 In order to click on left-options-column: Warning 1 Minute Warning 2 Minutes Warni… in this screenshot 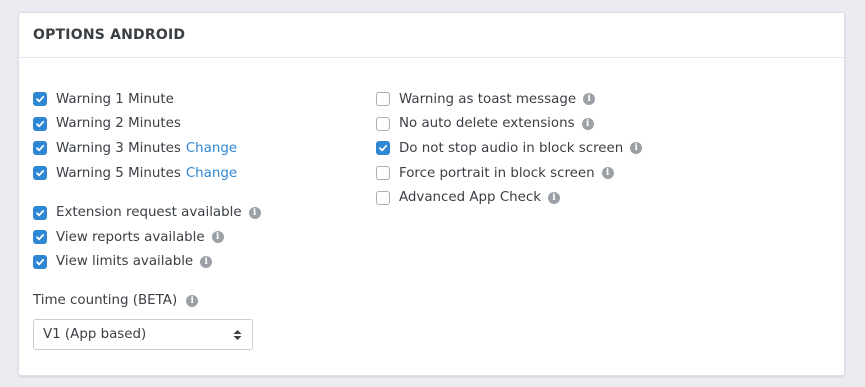, I will do `click(147, 180)`.